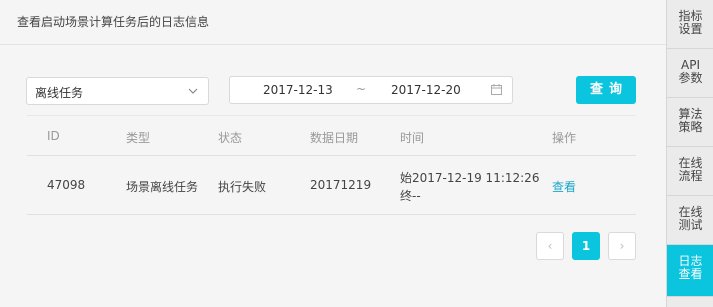  I want to click on query-button: 查询, so click(606, 90).